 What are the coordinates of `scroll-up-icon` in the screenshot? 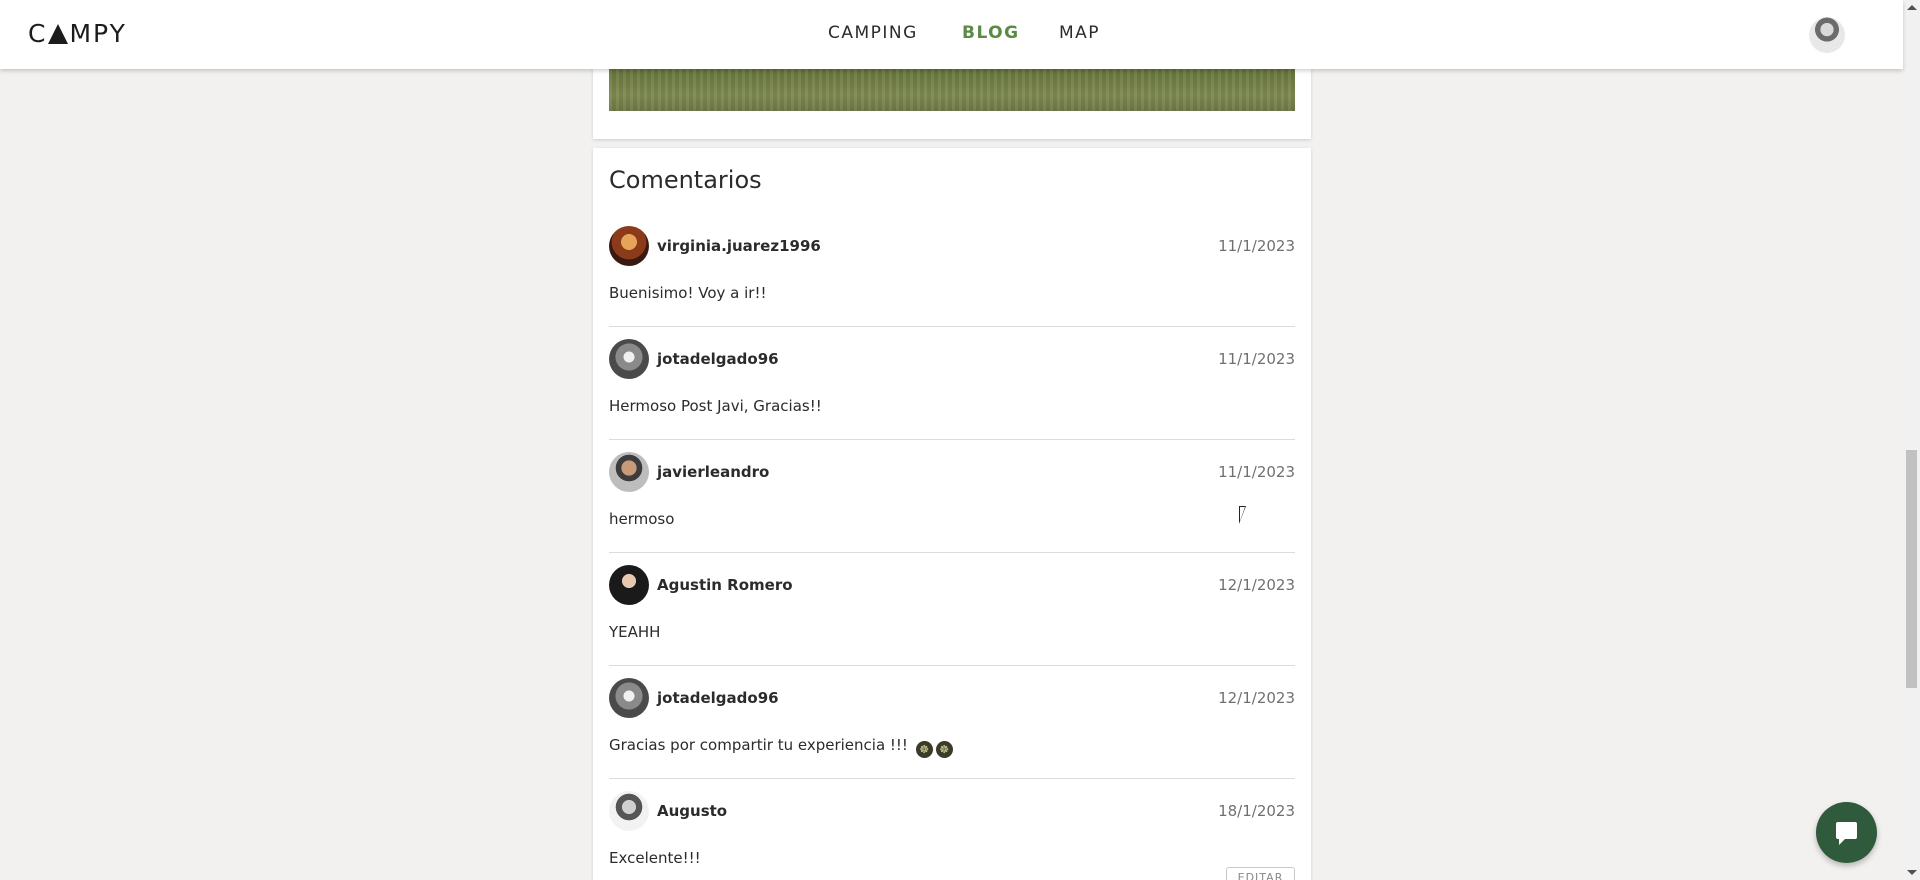 It's located at (1912, 7).